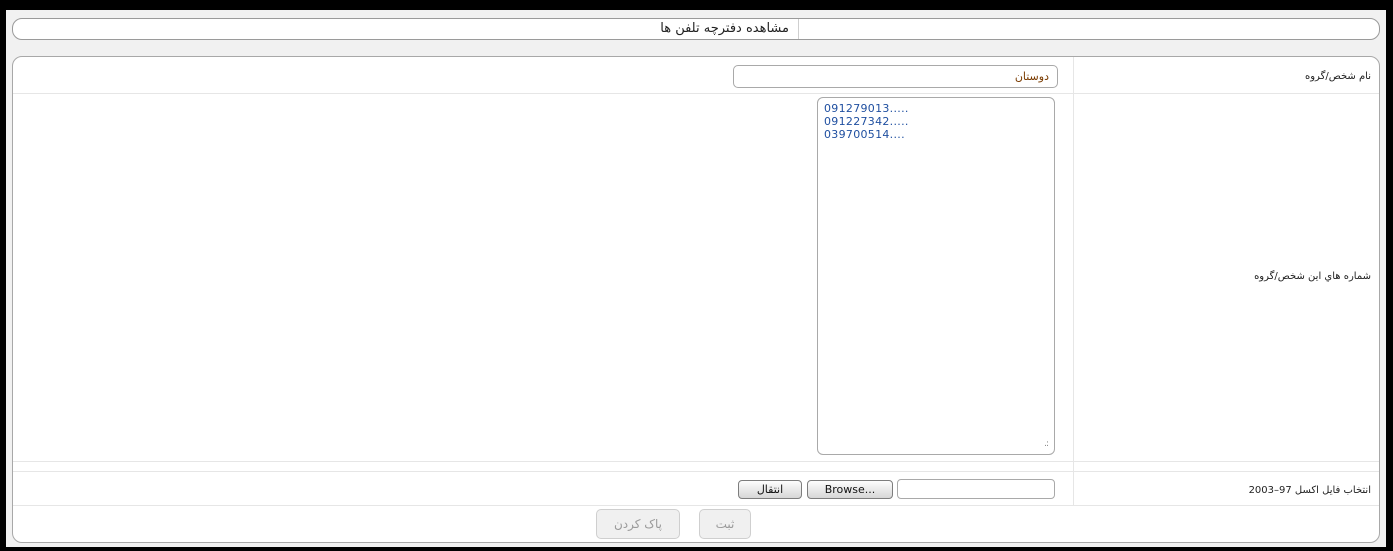 The image size is (1393, 551). Describe the element at coordinates (895, 76) in the screenshot. I see `name-input` at that location.